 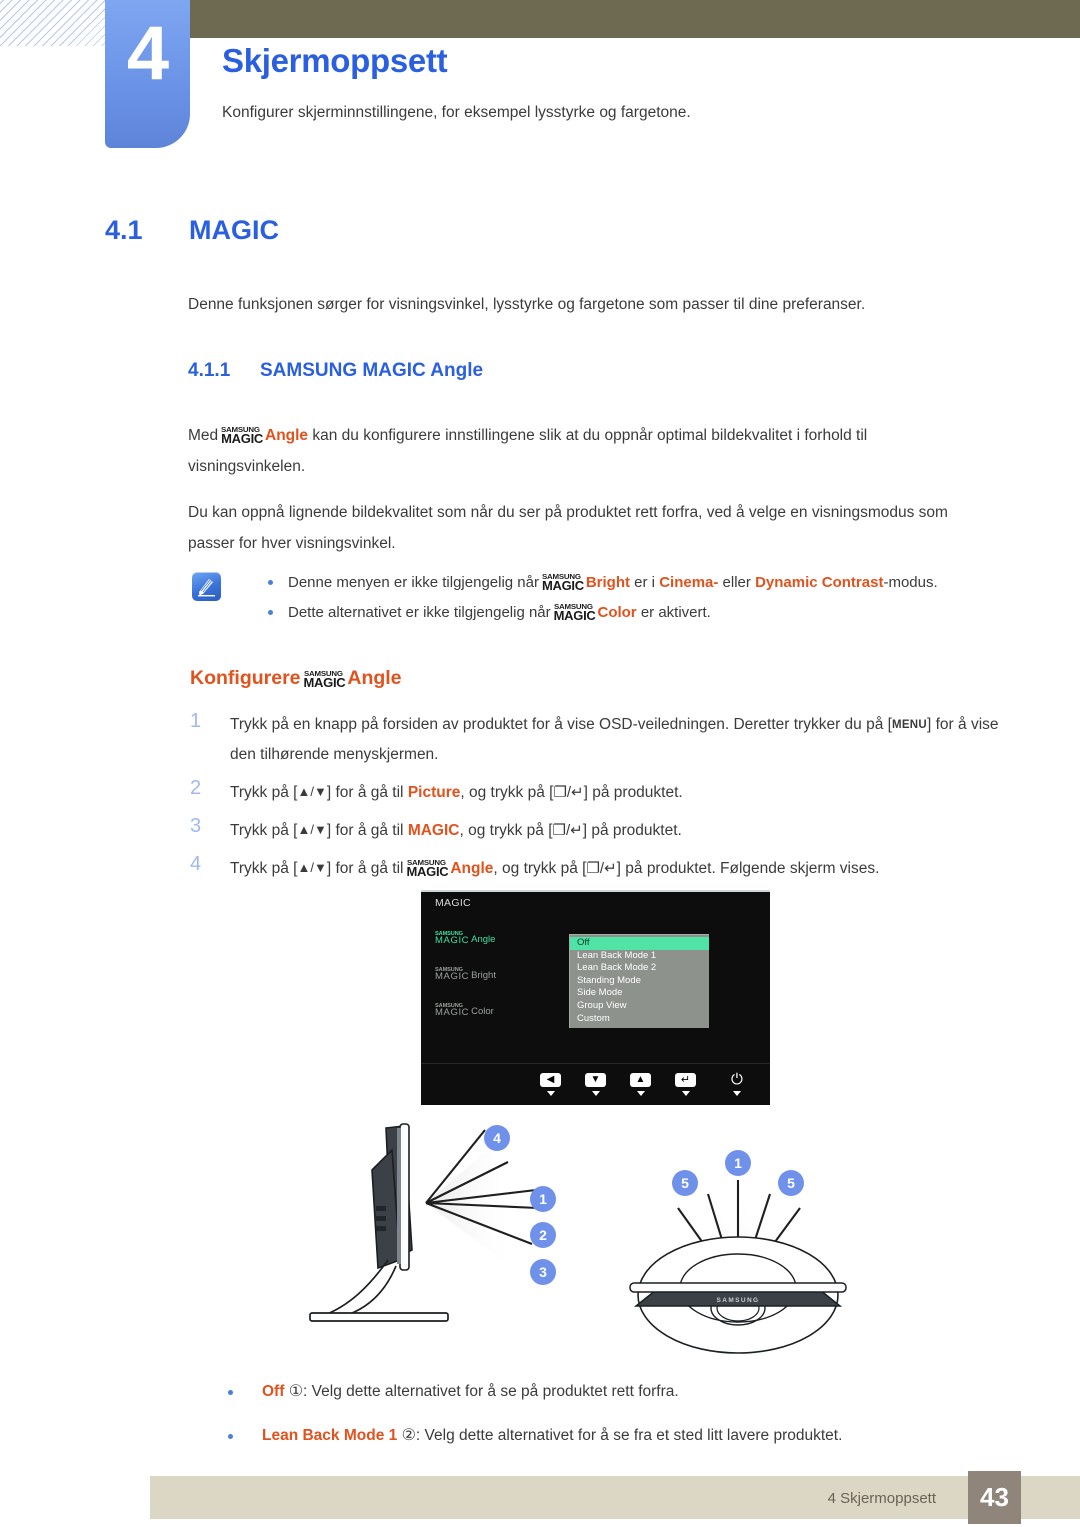 I want to click on osd-menu-item-angle: SAMSUNGMAGICAngle :, so click(x=503, y=948).